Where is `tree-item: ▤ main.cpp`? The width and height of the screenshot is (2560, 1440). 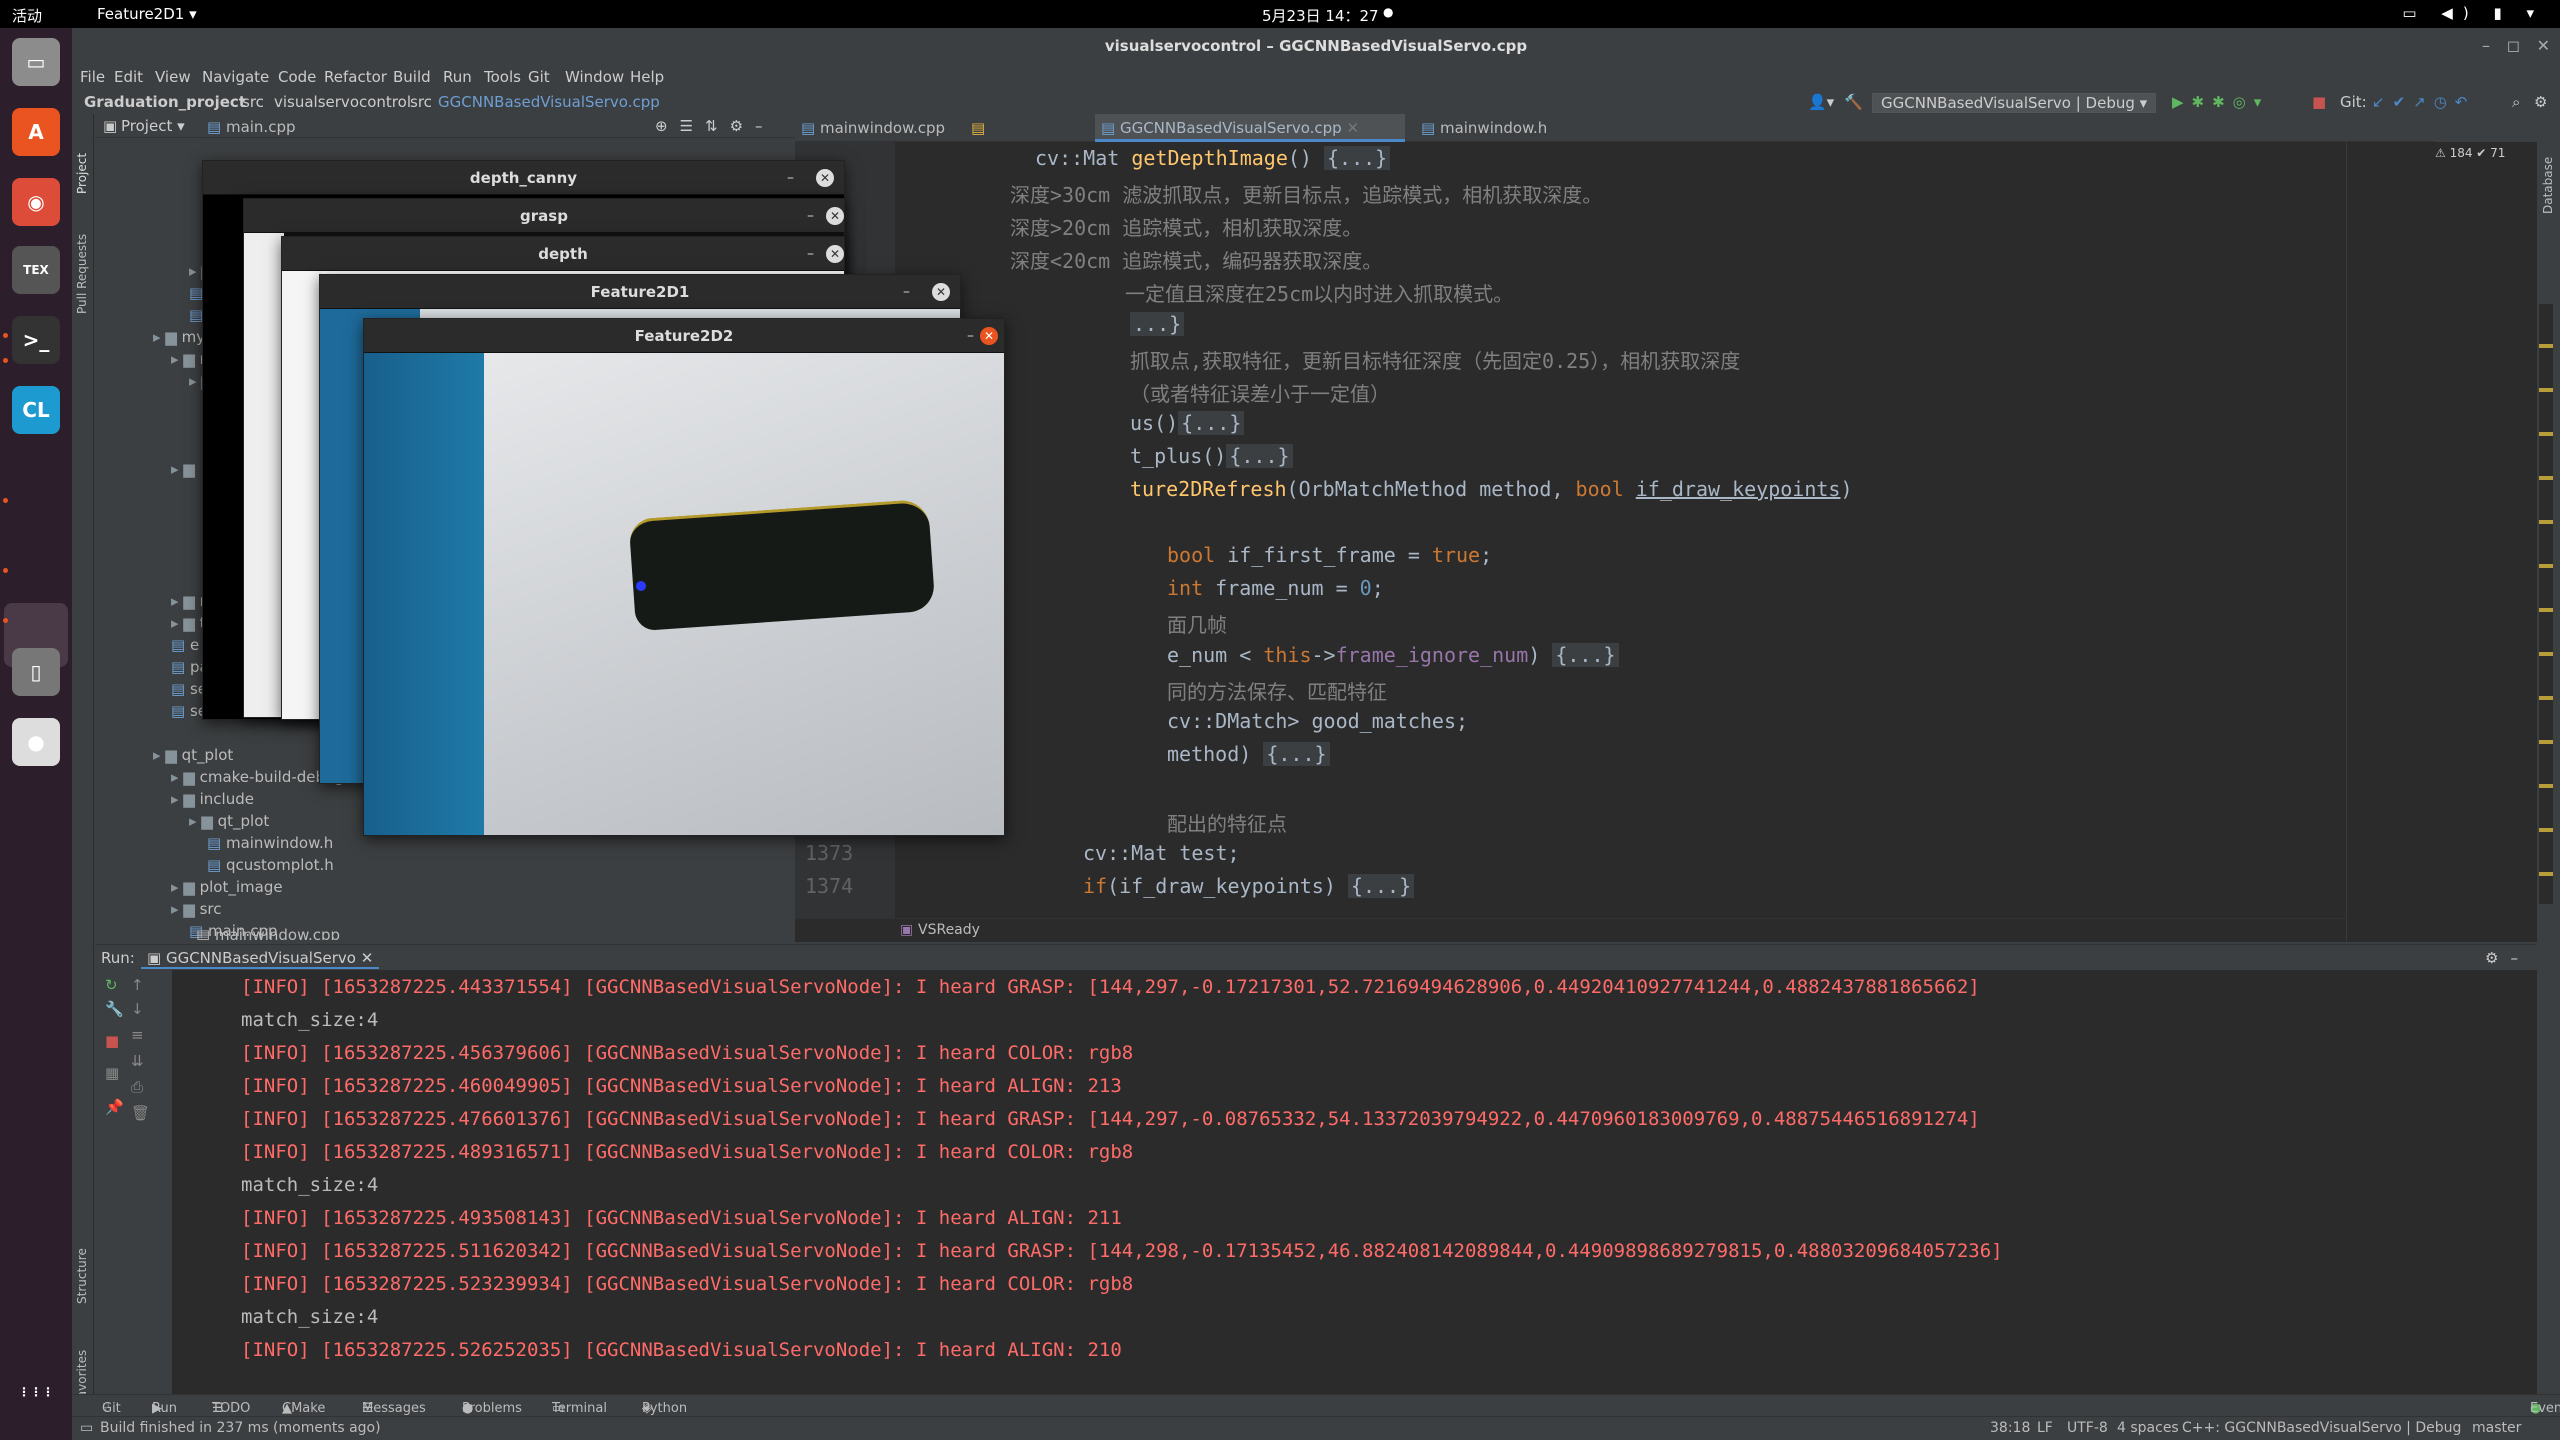 tree-item: ▤ main.cpp is located at coordinates (251, 127).